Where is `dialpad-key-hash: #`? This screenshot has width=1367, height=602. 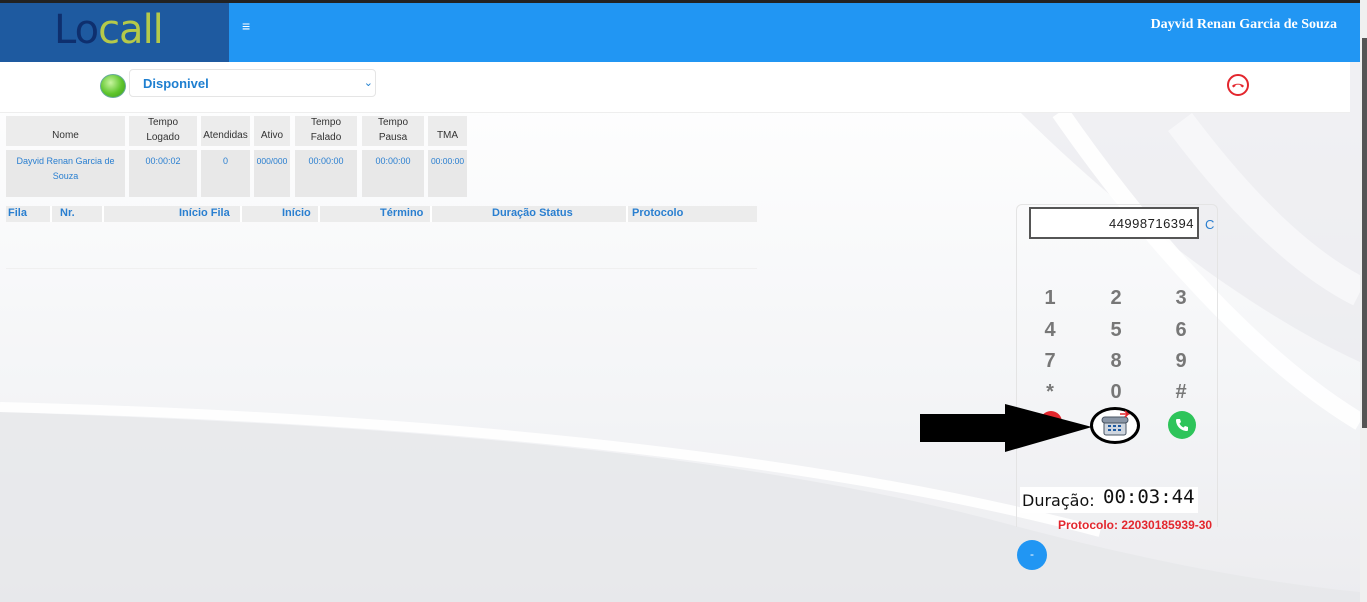
dialpad-key-hash: # is located at coordinates (1181, 392).